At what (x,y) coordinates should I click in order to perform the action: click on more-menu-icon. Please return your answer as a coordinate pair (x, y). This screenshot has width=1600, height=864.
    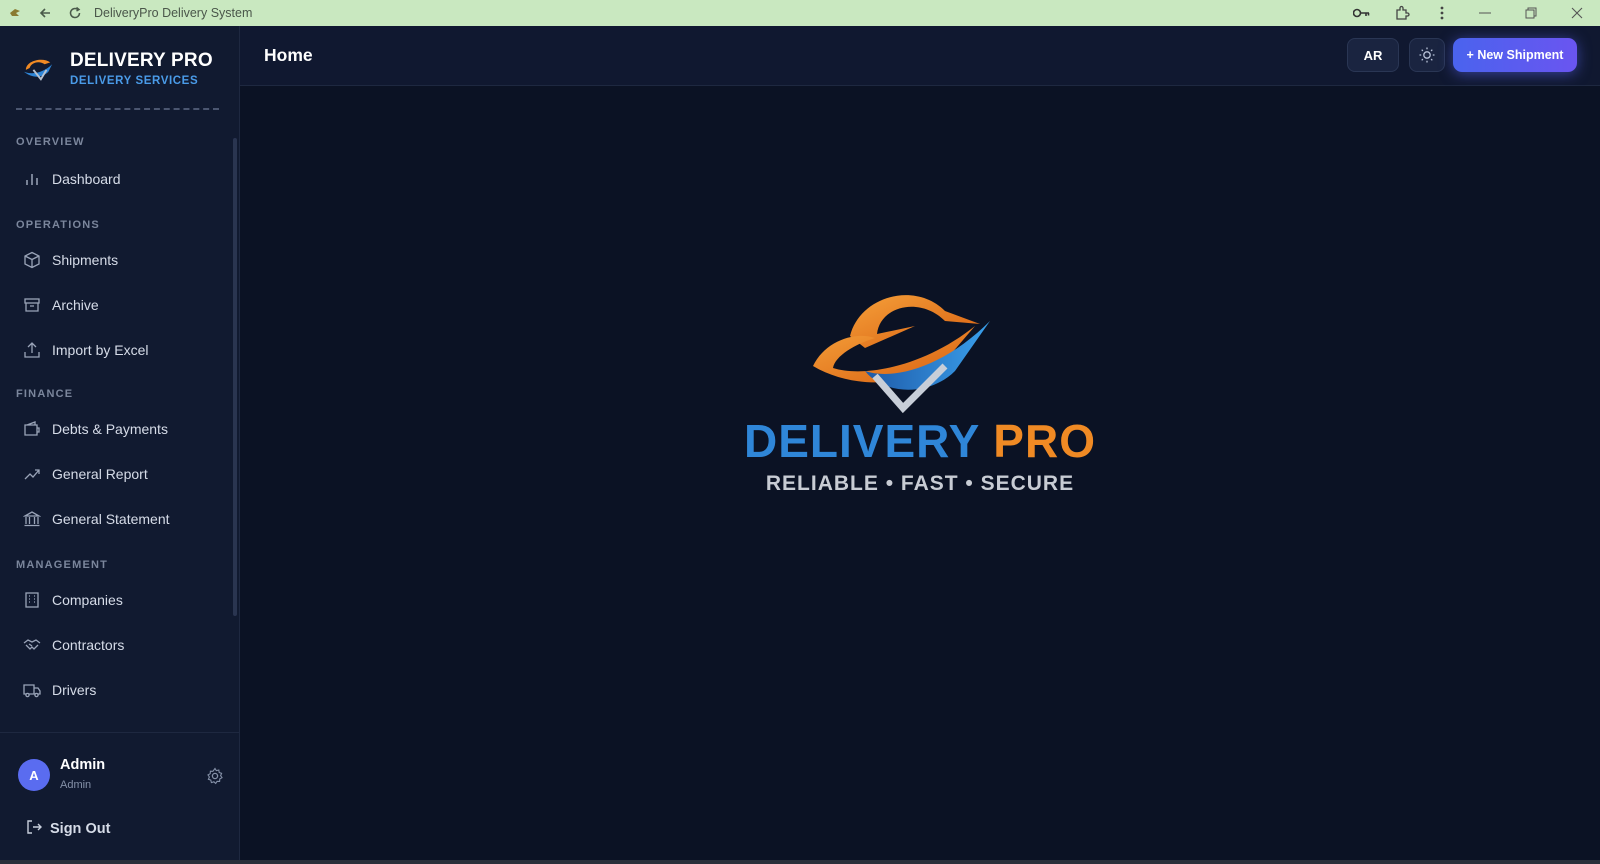
    Looking at the image, I should click on (1442, 13).